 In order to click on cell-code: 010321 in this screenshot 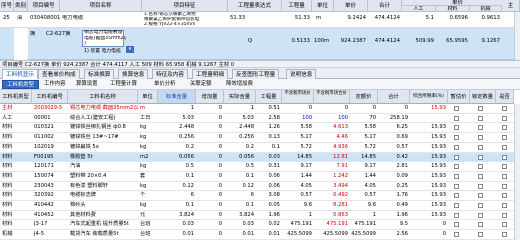, I will do `click(51, 127)`.